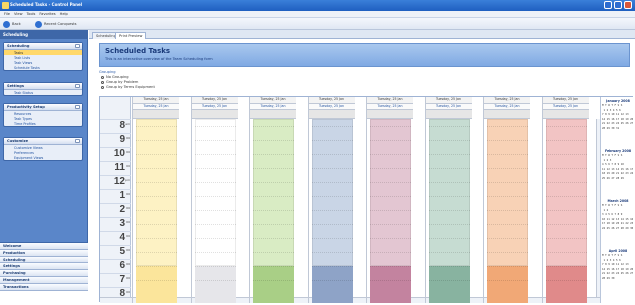 This screenshot has height=305, width=635. I want to click on nav-button-management: Management, so click(44, 280).